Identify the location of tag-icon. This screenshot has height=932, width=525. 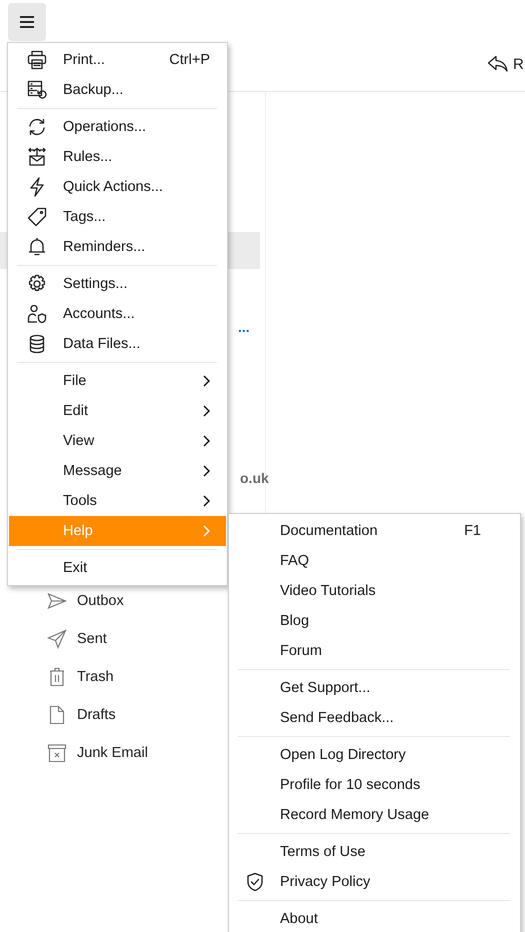
(37, 217).